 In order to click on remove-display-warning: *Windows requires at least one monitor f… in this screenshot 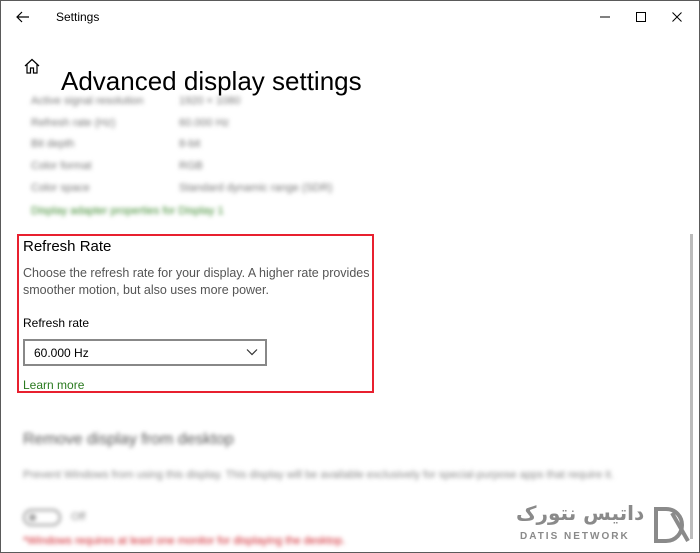, I will do `click(184, 541)`.